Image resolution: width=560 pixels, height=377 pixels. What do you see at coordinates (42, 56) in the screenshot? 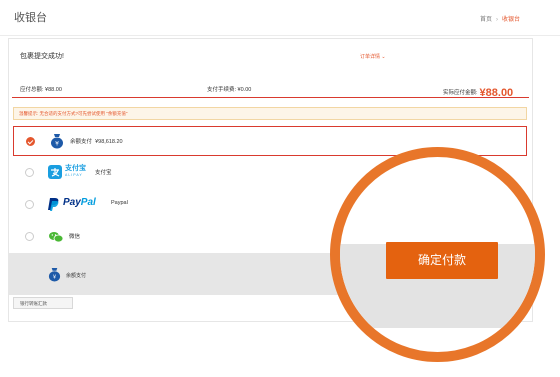
I see `order-success-text: 包裹提交成功!` at bounding box center [42, 56].